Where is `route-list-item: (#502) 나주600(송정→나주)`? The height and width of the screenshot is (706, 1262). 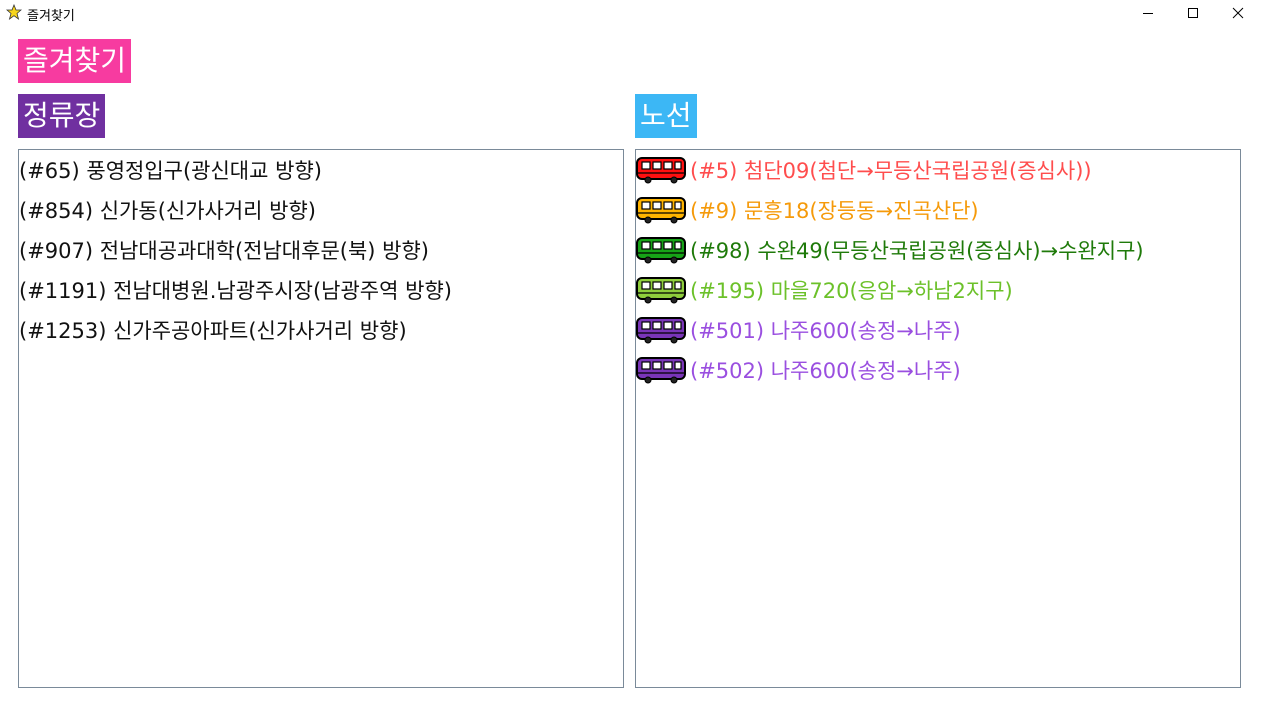 route-list-item: (#502) 나주600(송정→나주) is located at coordinates (938, 370).